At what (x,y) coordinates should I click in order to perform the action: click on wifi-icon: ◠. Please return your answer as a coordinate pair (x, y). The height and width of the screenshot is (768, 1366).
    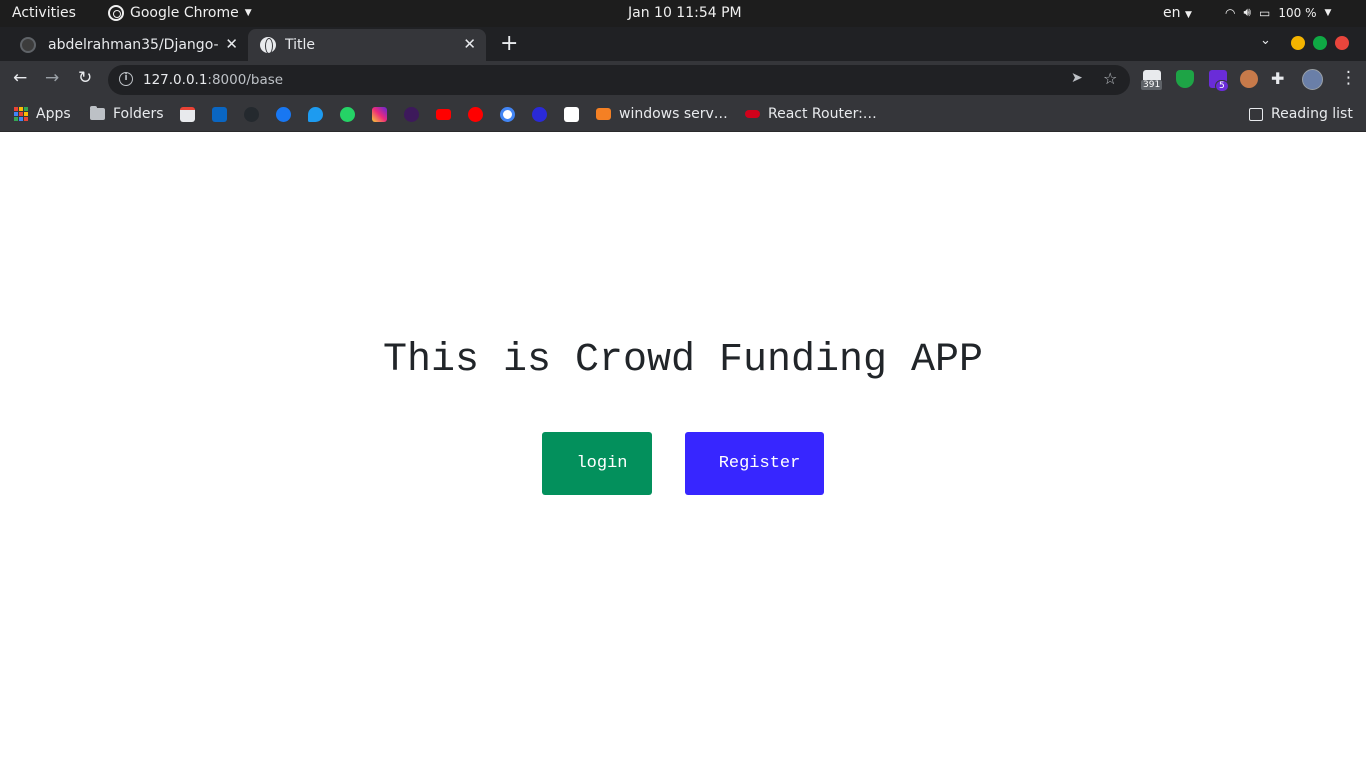
    Looking at the image, I should click on (1230, 12).